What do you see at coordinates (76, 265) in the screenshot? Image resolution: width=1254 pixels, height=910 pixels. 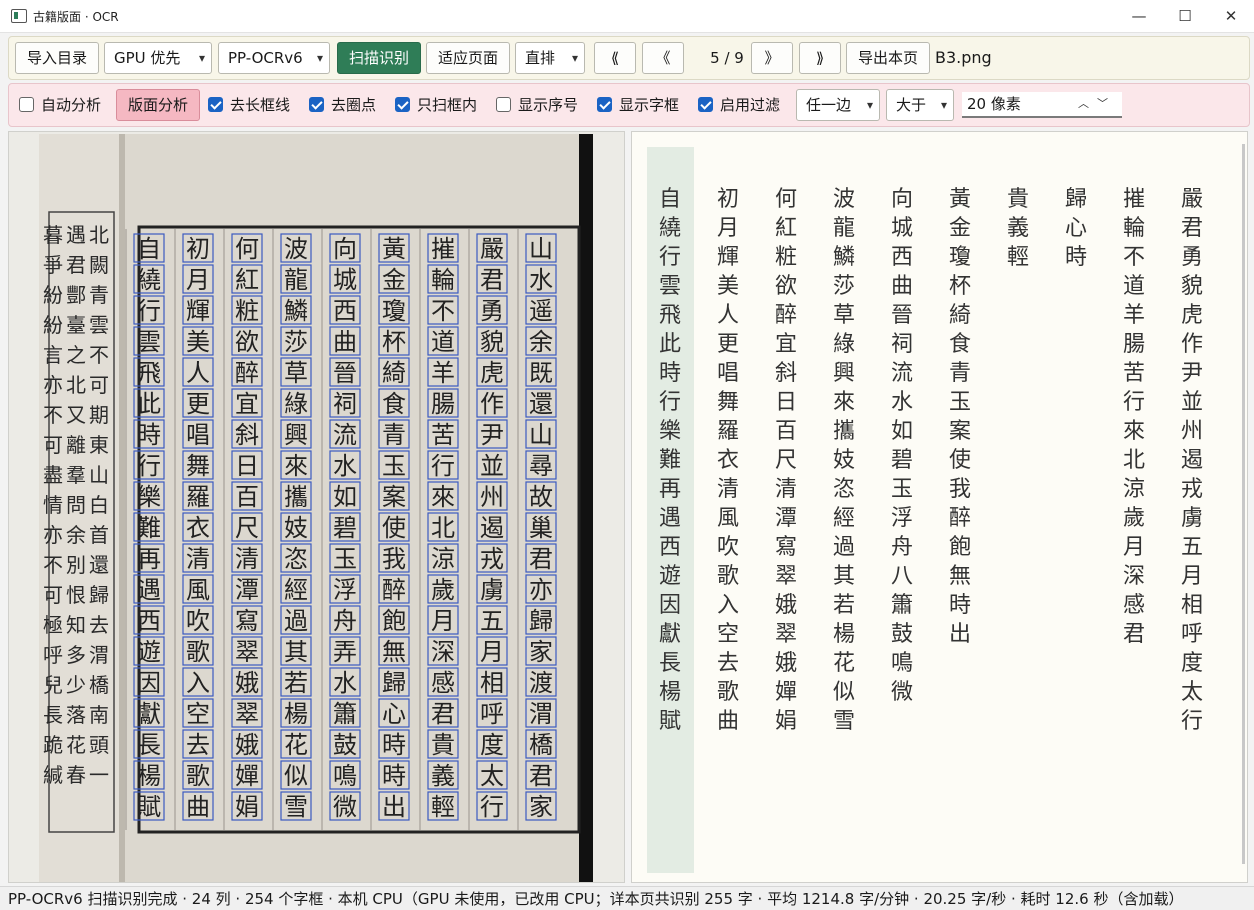 I see `side-page-glyph: 君` at bounding box center [76, 265].